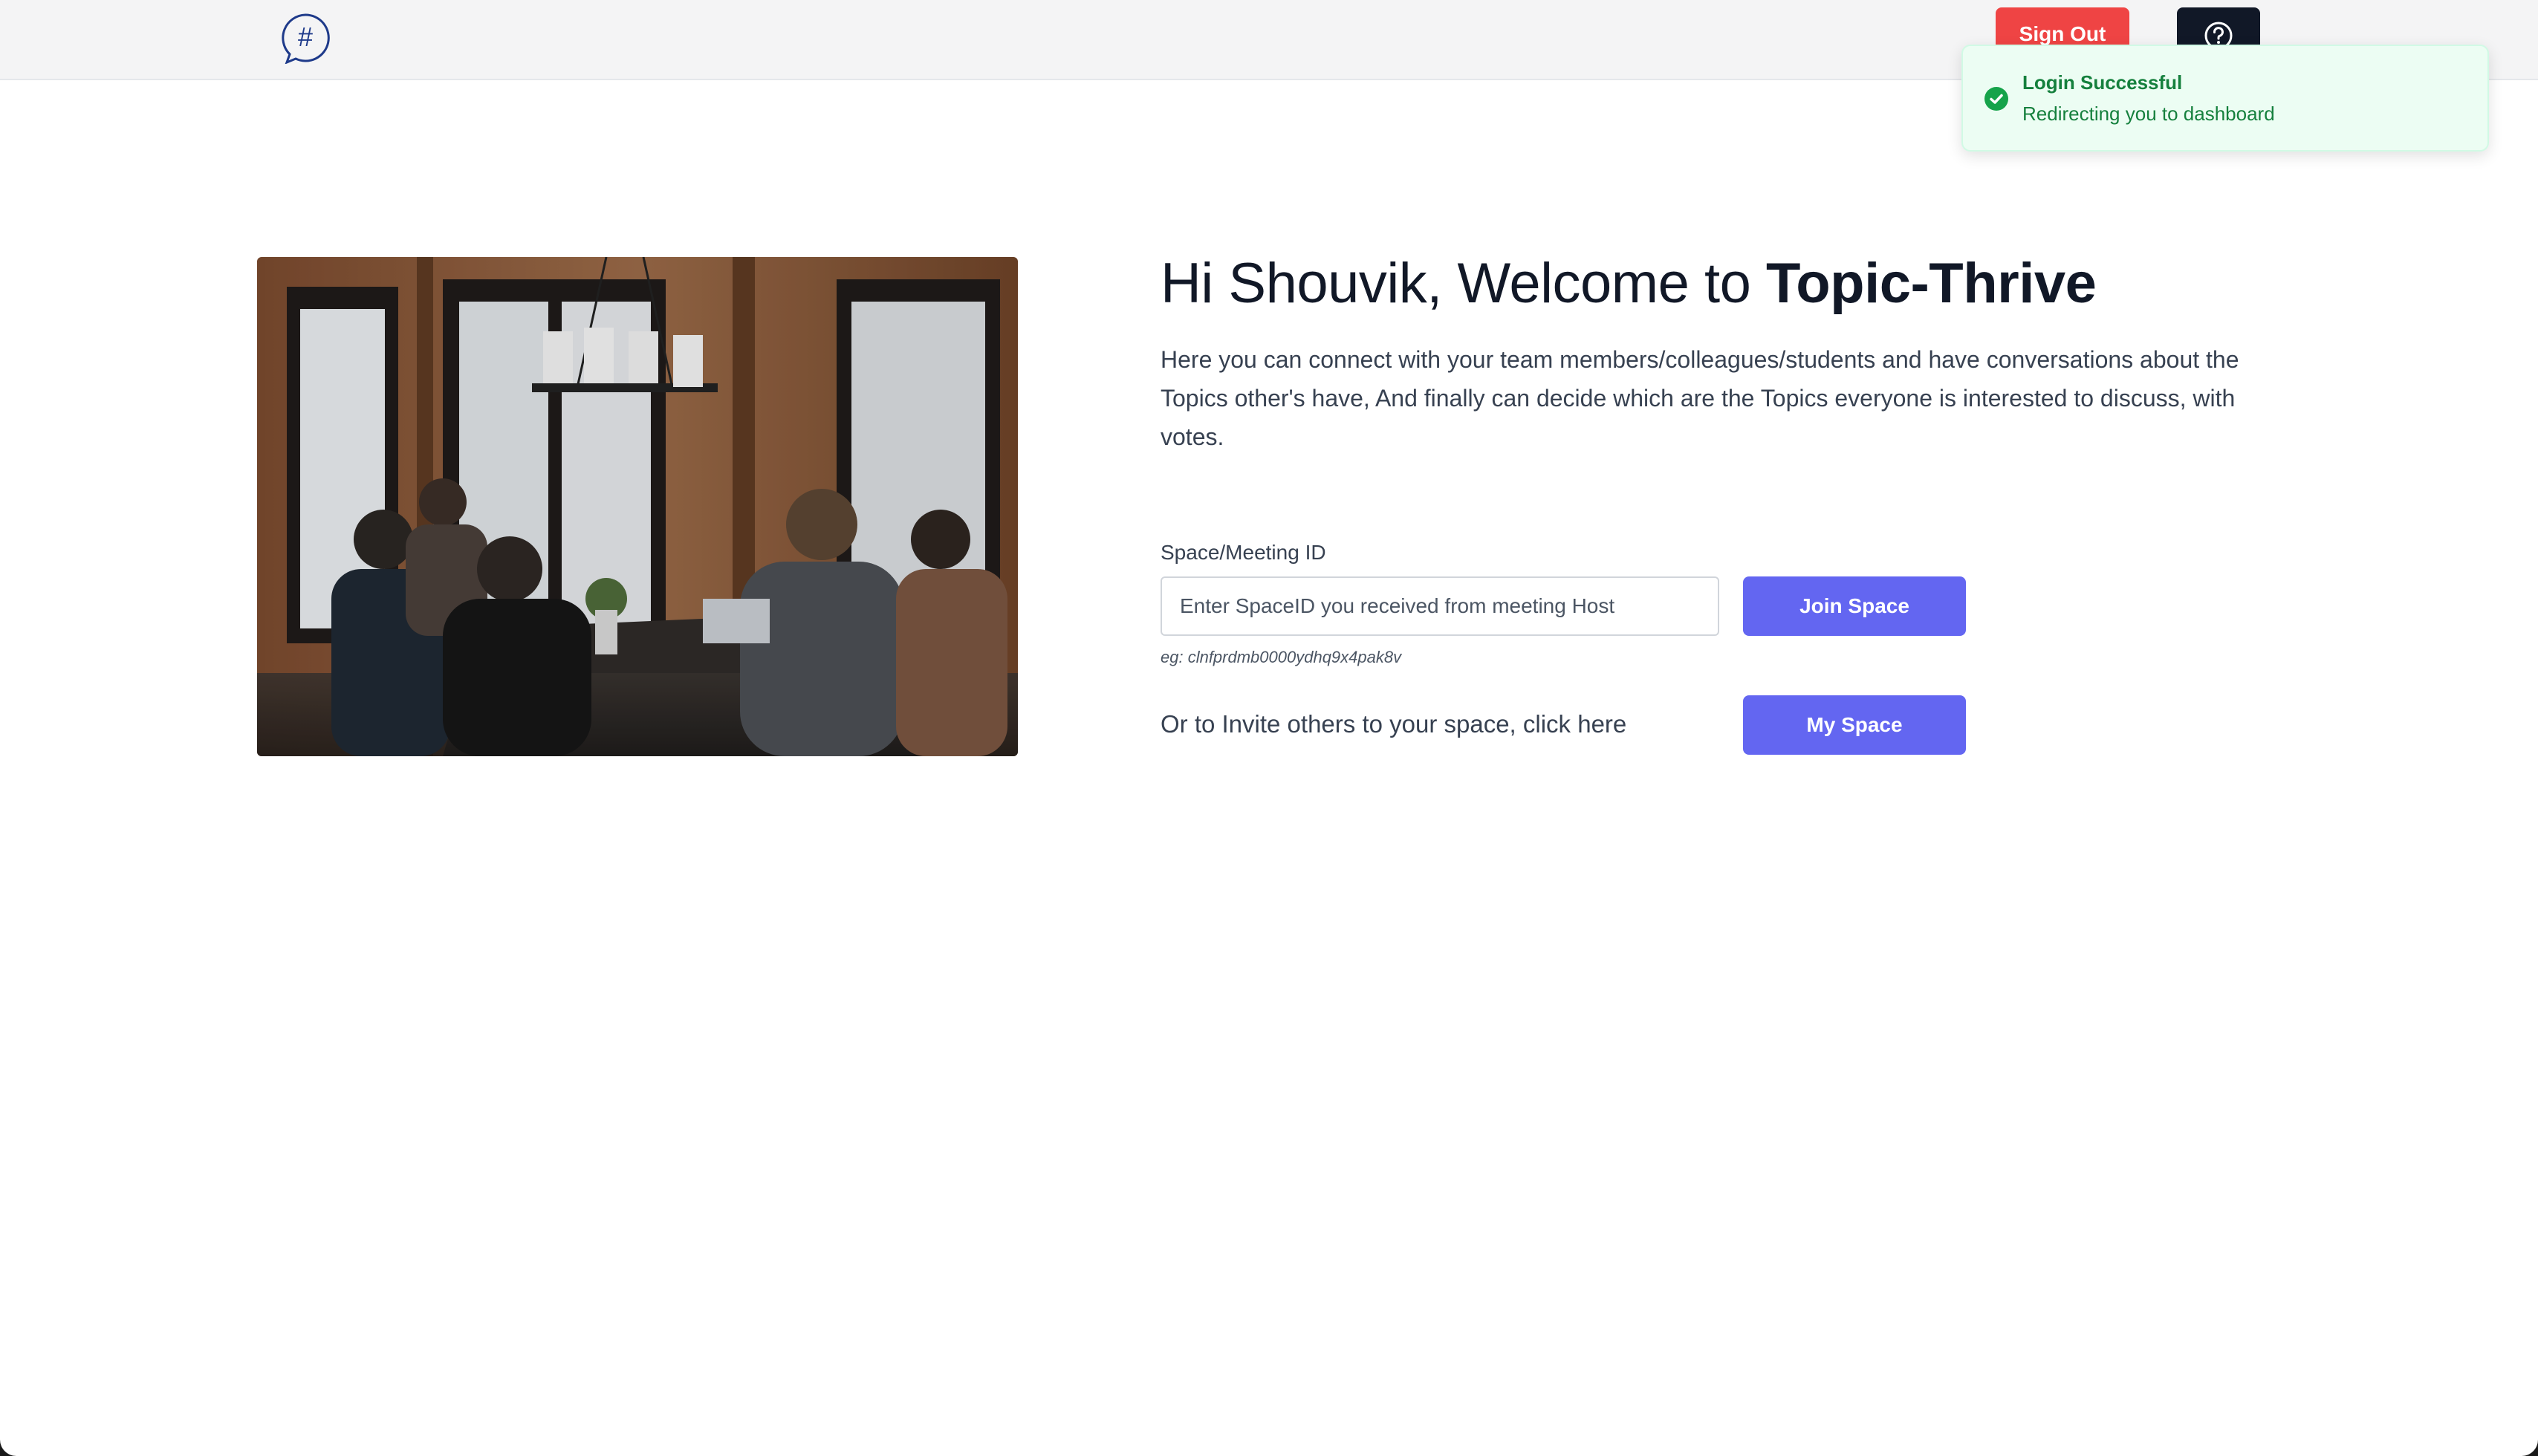 The width and height of the screenshot is (2538, 1456). I want to click on space-id-hint: eg: clnfprdmb0000ydhq9x4pak8v, so click(1281, 657).